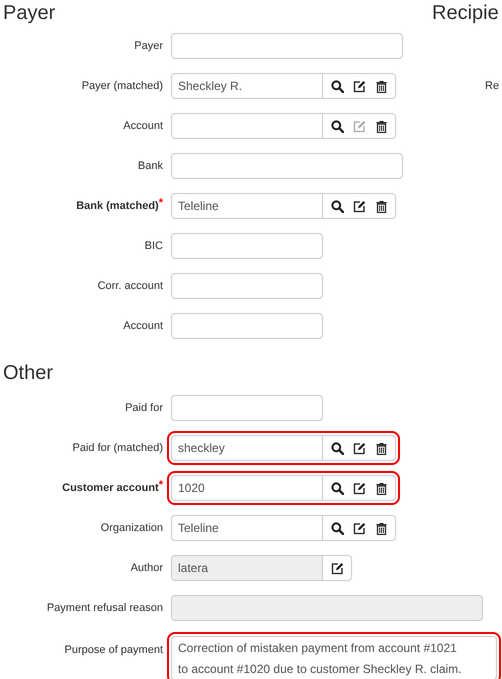 Image resolution: width=502 pixels, height=679 pixels. What do you see at coordinates (247, 86) in the screenshot?
I see `input-field: Sheckley R.` at bounding box center [247, 86].